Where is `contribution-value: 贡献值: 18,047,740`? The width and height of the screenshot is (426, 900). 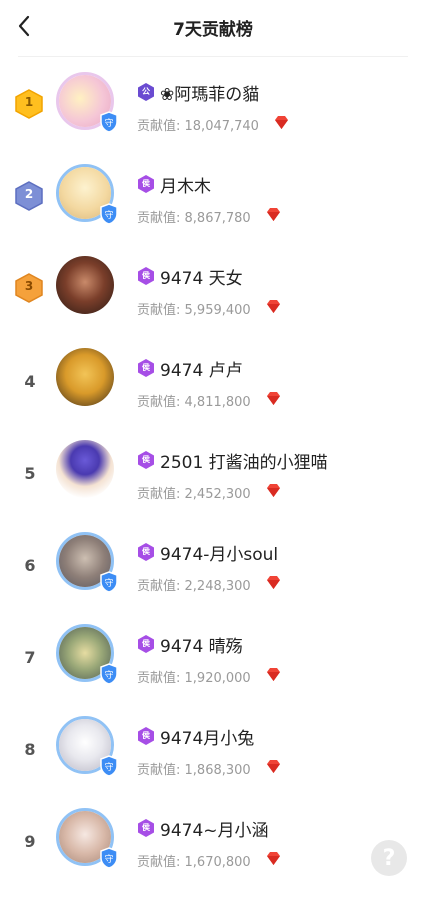 contribution-value: 贡献值: 18,047,740 is located at coordinates (198, 126).